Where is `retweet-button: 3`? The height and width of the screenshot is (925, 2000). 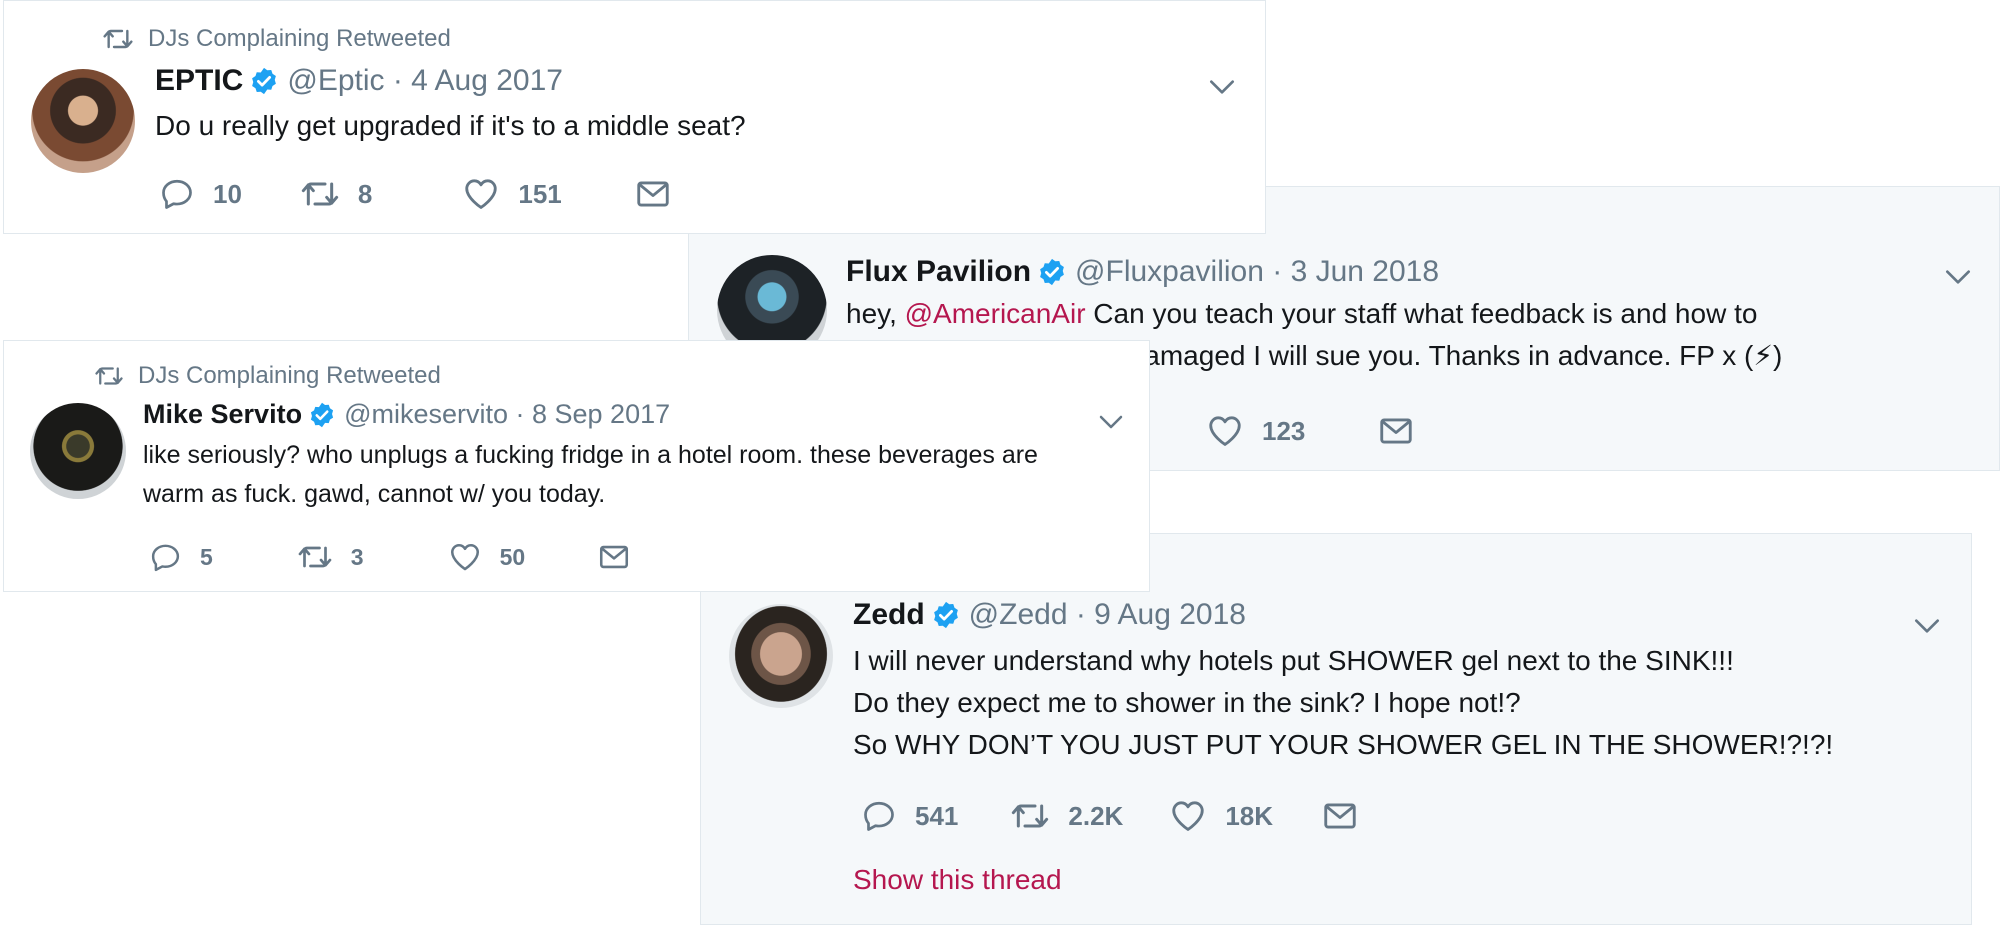 retweet-button: 3 is located at coordinates (330, 557).